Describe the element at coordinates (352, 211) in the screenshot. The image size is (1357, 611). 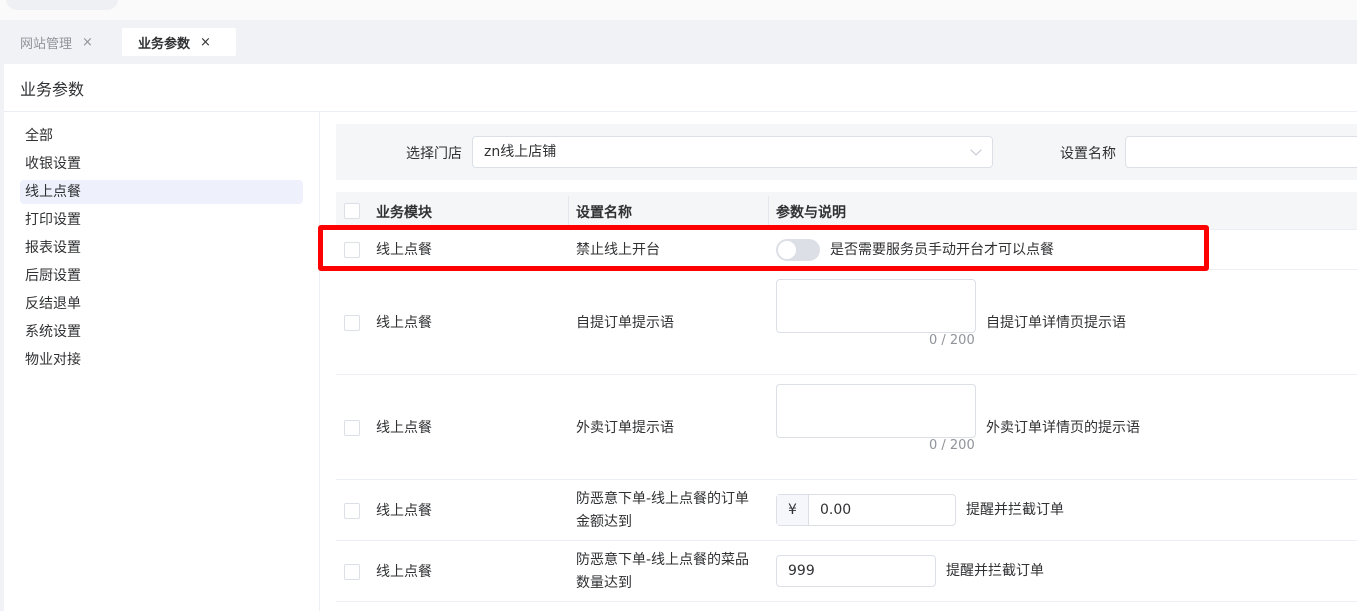
I see `select-all-checkbox` at that location.